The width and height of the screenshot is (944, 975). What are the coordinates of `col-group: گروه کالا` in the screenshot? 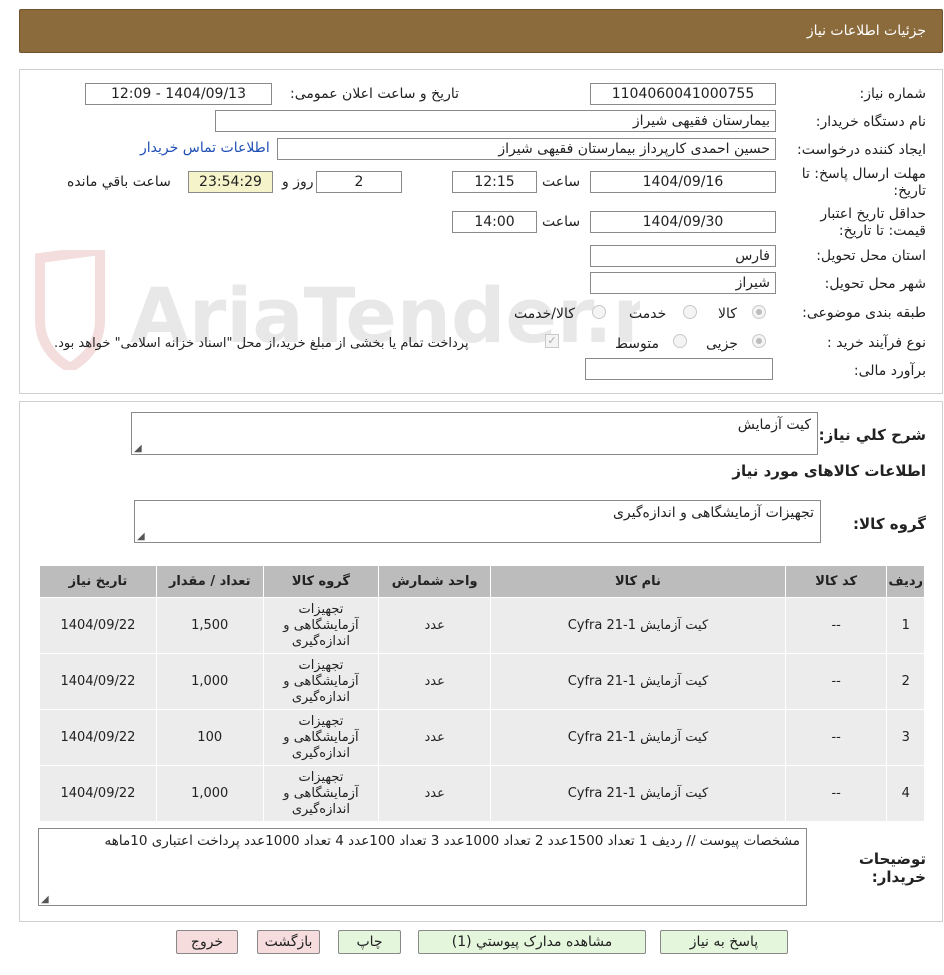 It's located at (321, 581).